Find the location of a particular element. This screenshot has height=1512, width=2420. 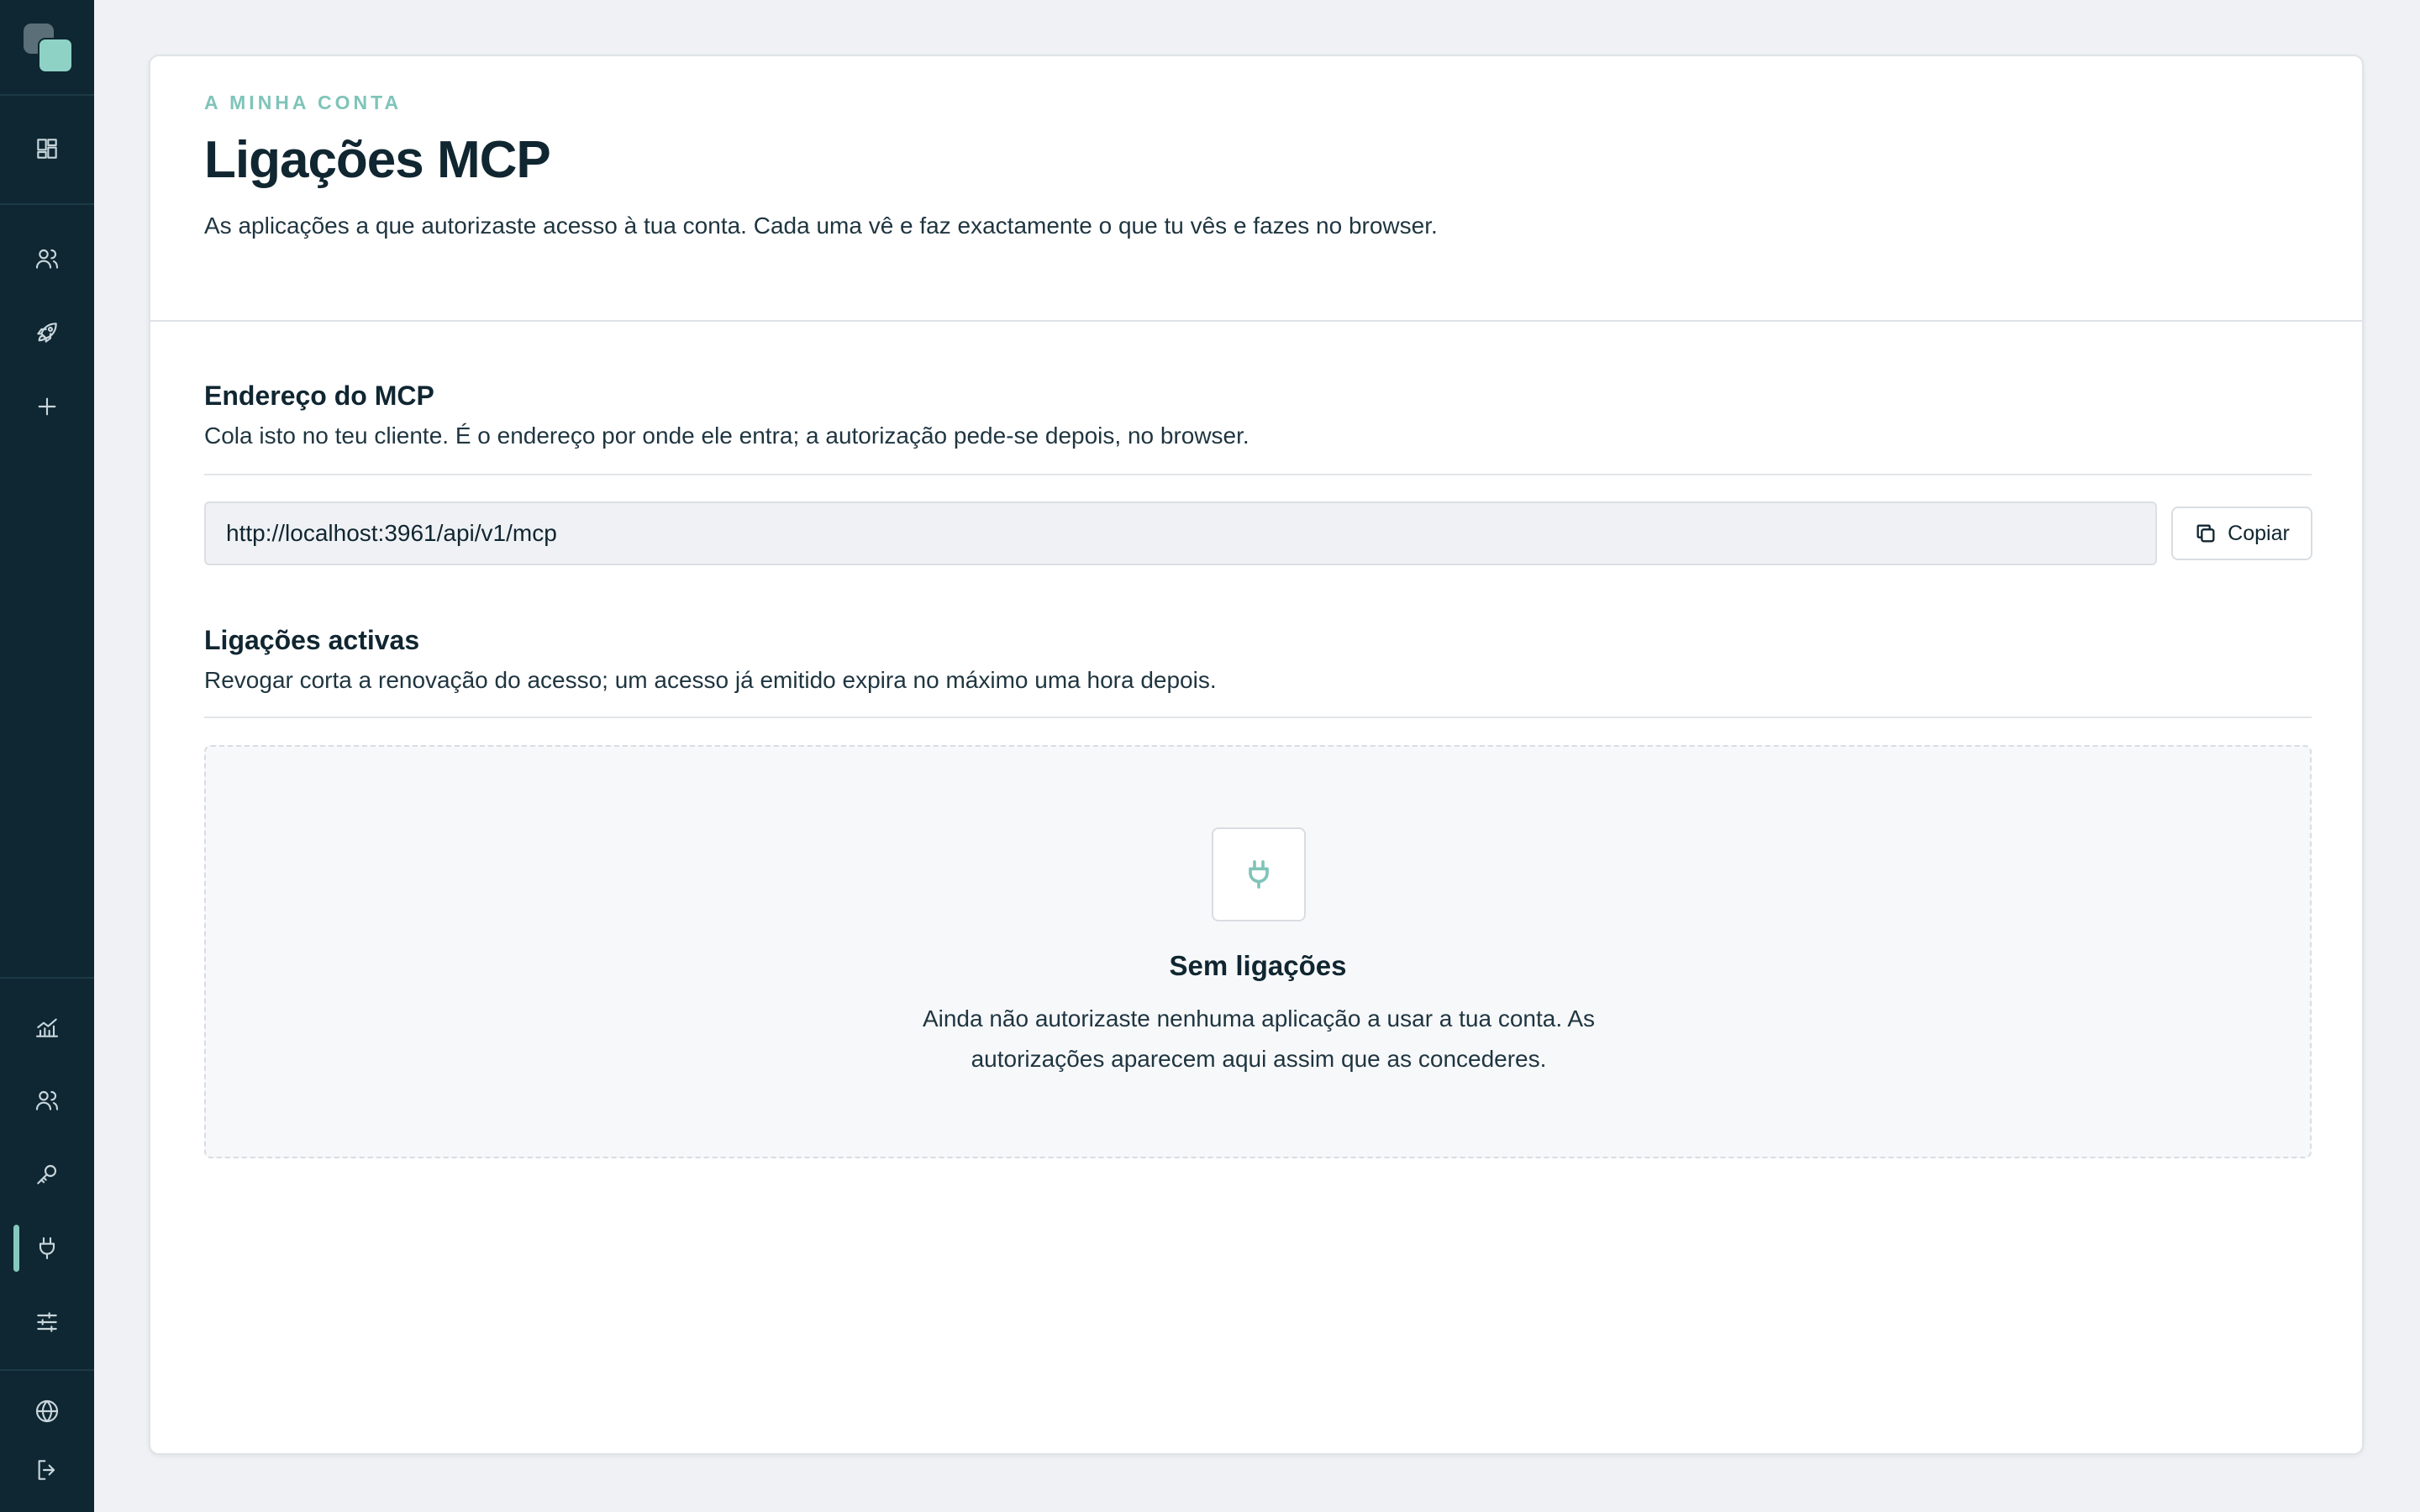

sidebar-item-logout is located at coordinates (47, 1470).